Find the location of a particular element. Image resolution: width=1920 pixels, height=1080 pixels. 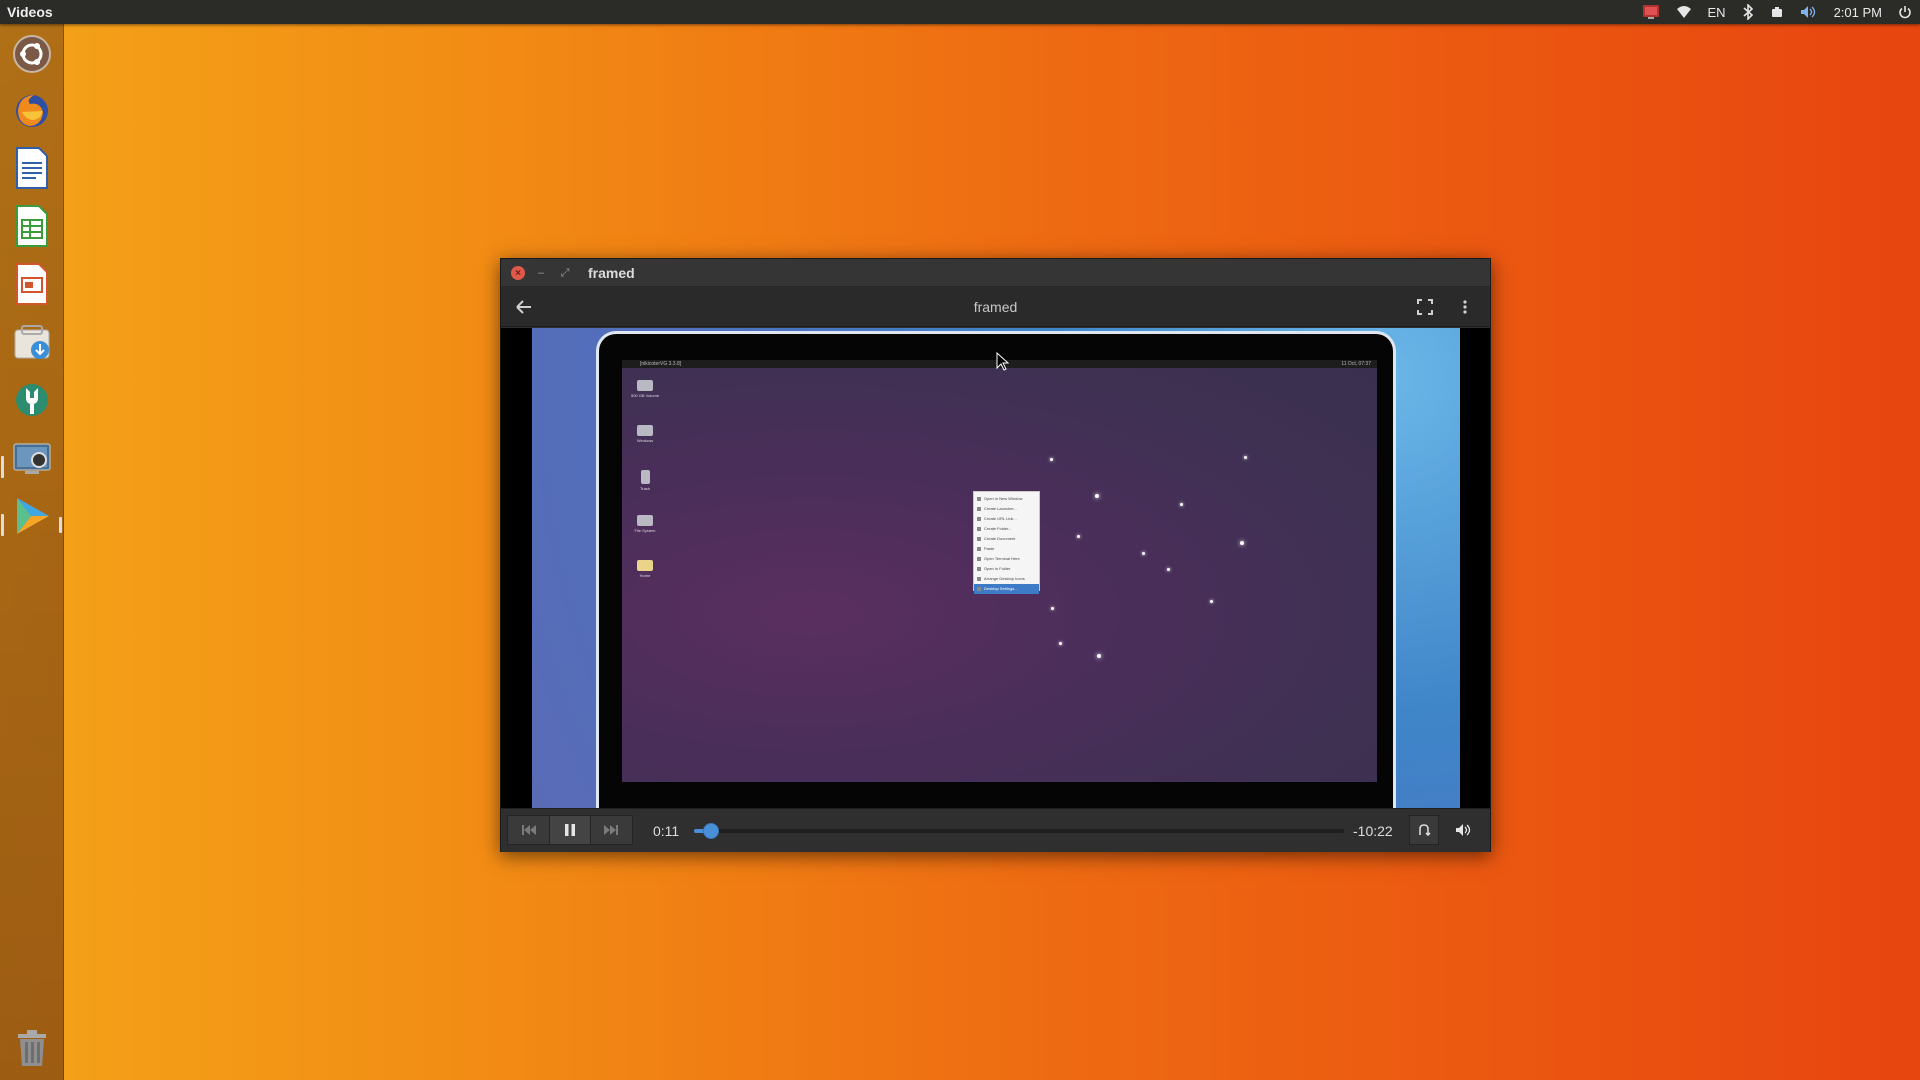

launcher-item-firefox is located at coordinates (32, 110).